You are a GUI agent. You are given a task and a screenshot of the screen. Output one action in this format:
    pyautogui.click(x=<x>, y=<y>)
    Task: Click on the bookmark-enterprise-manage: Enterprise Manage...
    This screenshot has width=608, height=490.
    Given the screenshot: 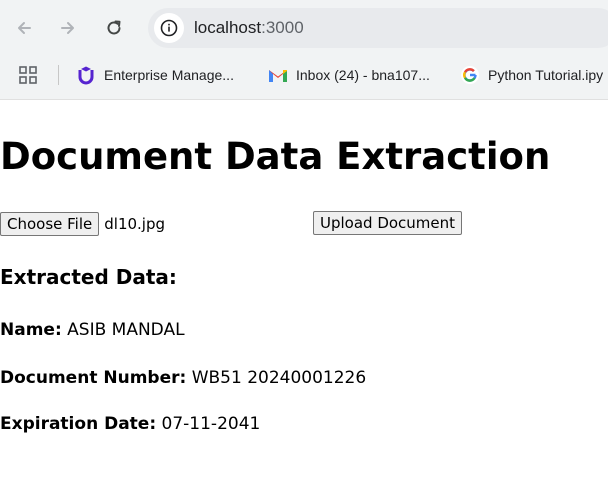 What is the action you would take?
    pyautogui.click(x=155, y=75)
    